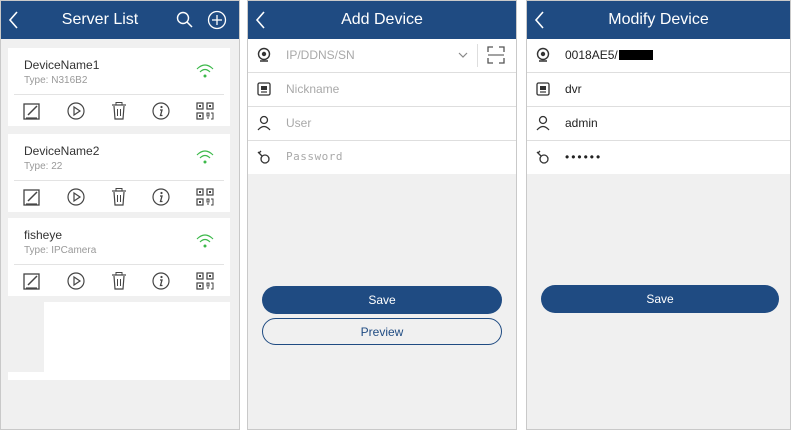  I want to click on nickname-row: Nickname, so click(382, 90).